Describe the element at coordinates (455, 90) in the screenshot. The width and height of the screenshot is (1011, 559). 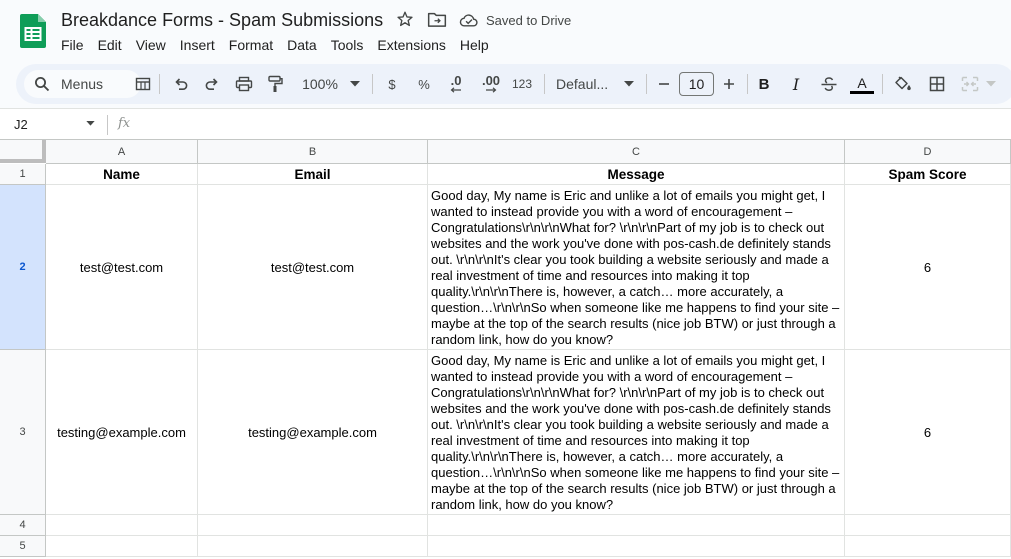
I see `arrow-left-icon` at that location.